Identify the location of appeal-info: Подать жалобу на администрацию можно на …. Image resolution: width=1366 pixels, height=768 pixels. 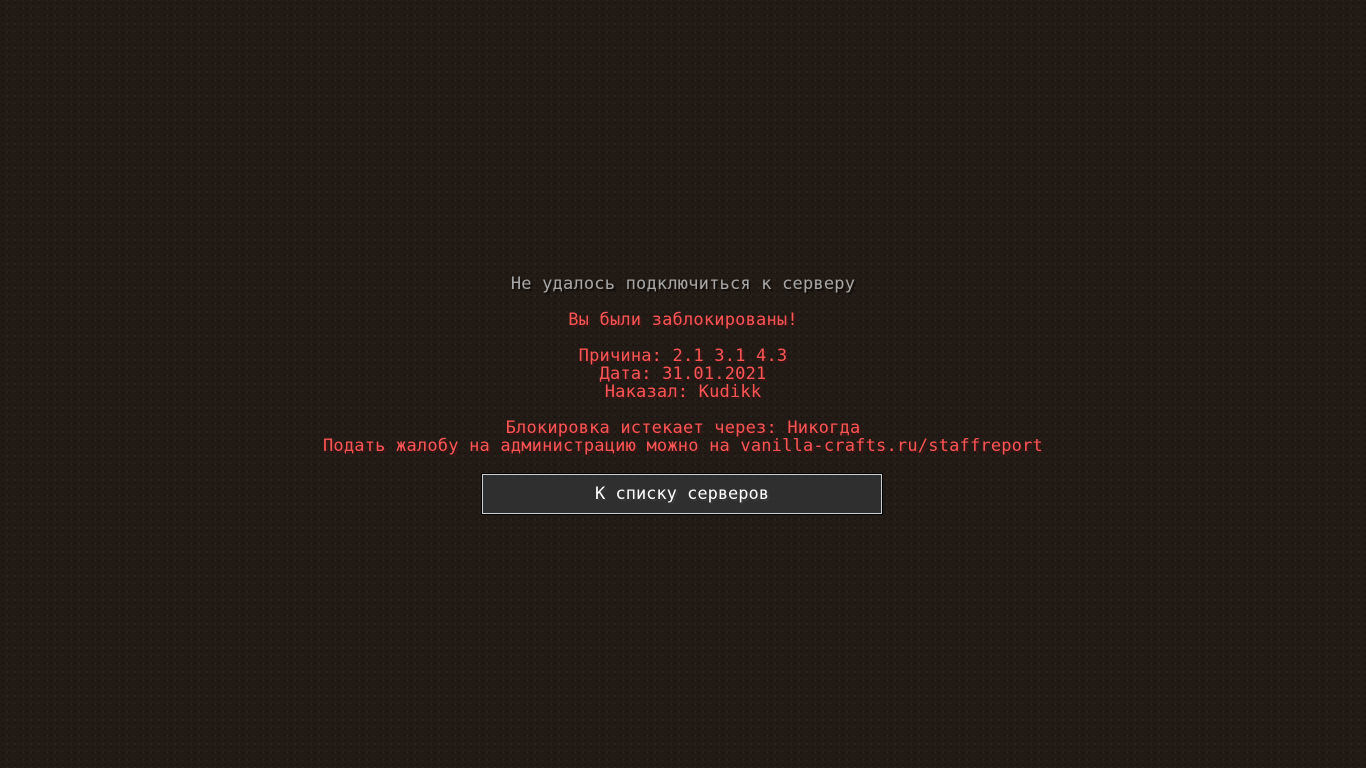
(682, 446).